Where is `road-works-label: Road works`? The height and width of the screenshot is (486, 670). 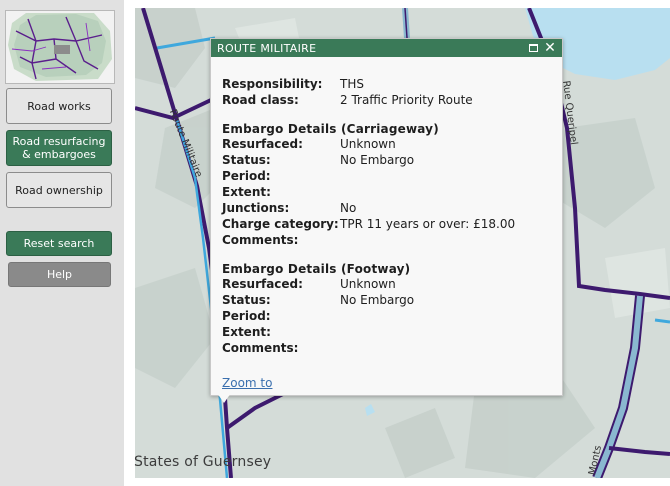
road-works-label: Road works is located at coordinates (59, 106).